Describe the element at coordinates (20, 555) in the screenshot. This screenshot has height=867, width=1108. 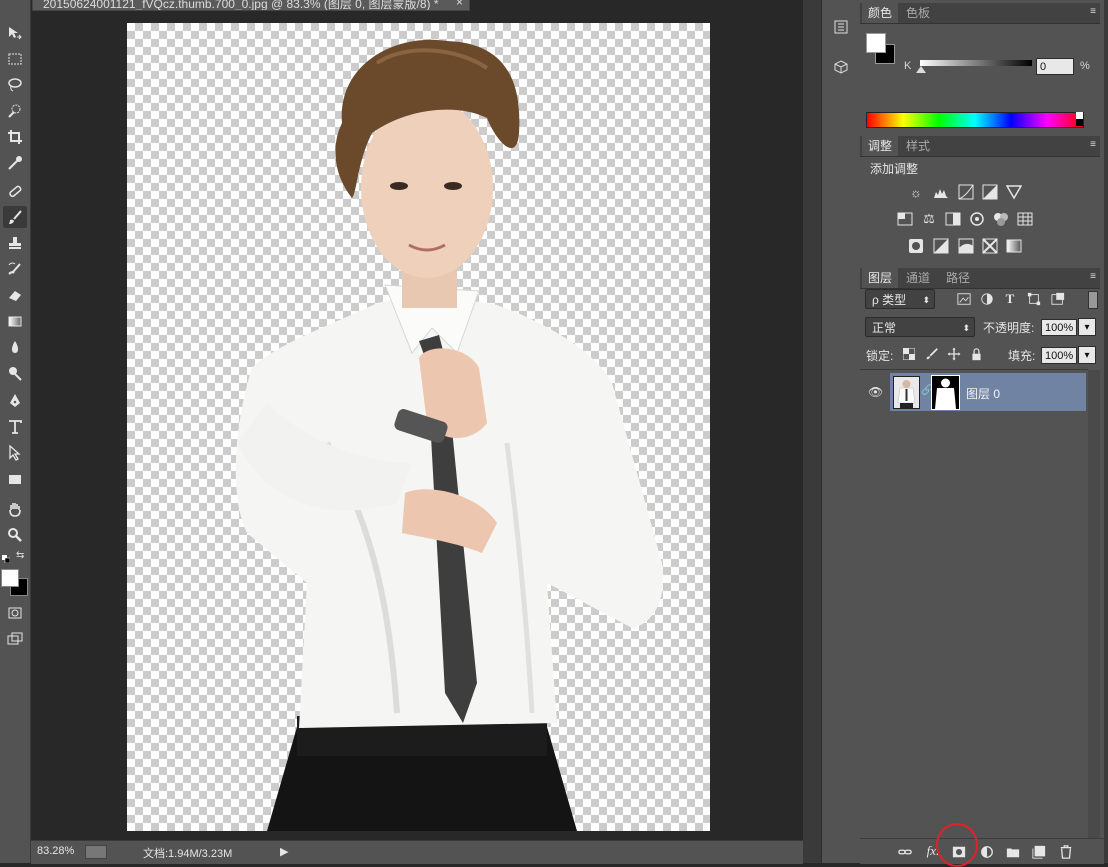
I see `swap-colors-icon: ⇆` at that location.